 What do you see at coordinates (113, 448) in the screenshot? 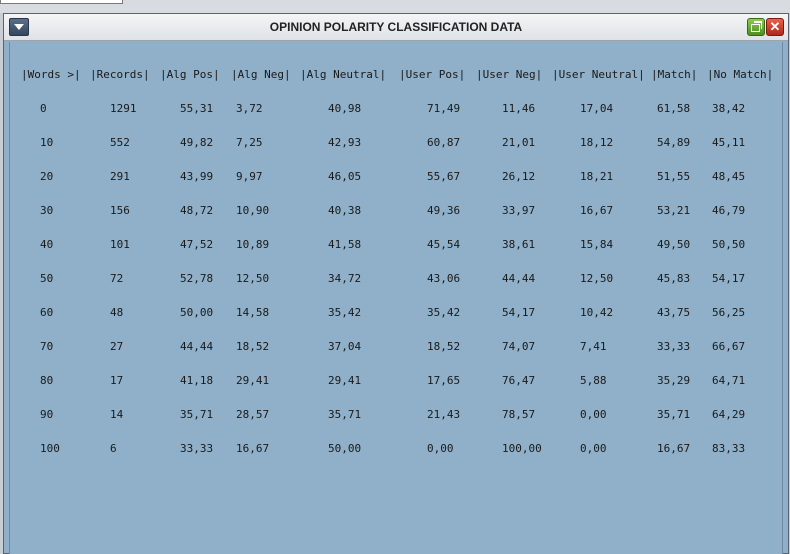
I see `table-cell: 6` at bounding box center [113, 448].